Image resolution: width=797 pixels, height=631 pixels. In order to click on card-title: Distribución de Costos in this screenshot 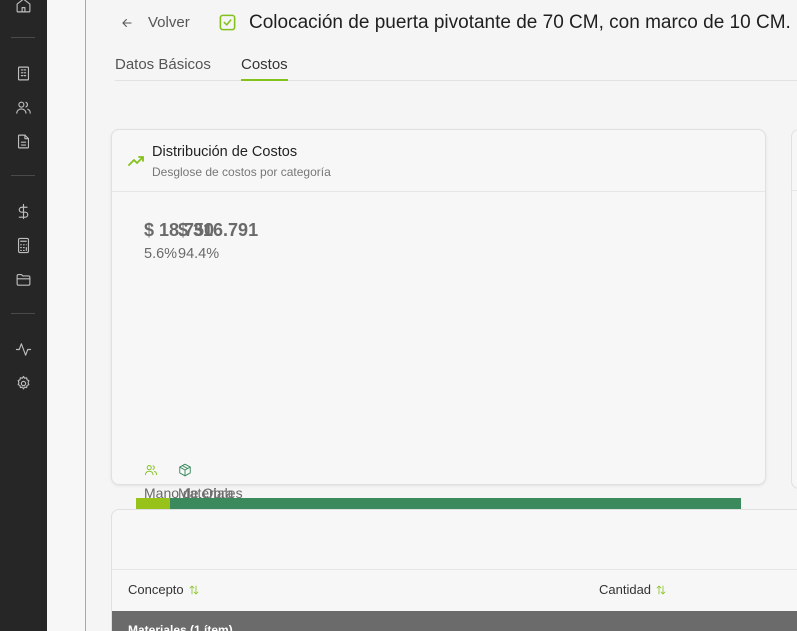, I will do `click(225, 152)`.